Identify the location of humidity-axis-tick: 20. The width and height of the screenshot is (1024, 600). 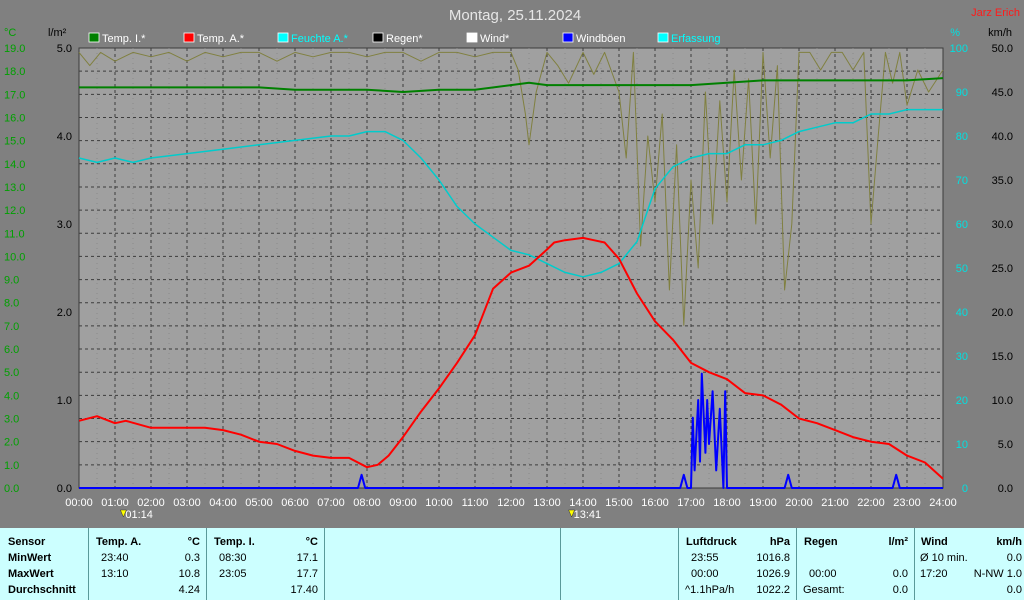
(962, 401).